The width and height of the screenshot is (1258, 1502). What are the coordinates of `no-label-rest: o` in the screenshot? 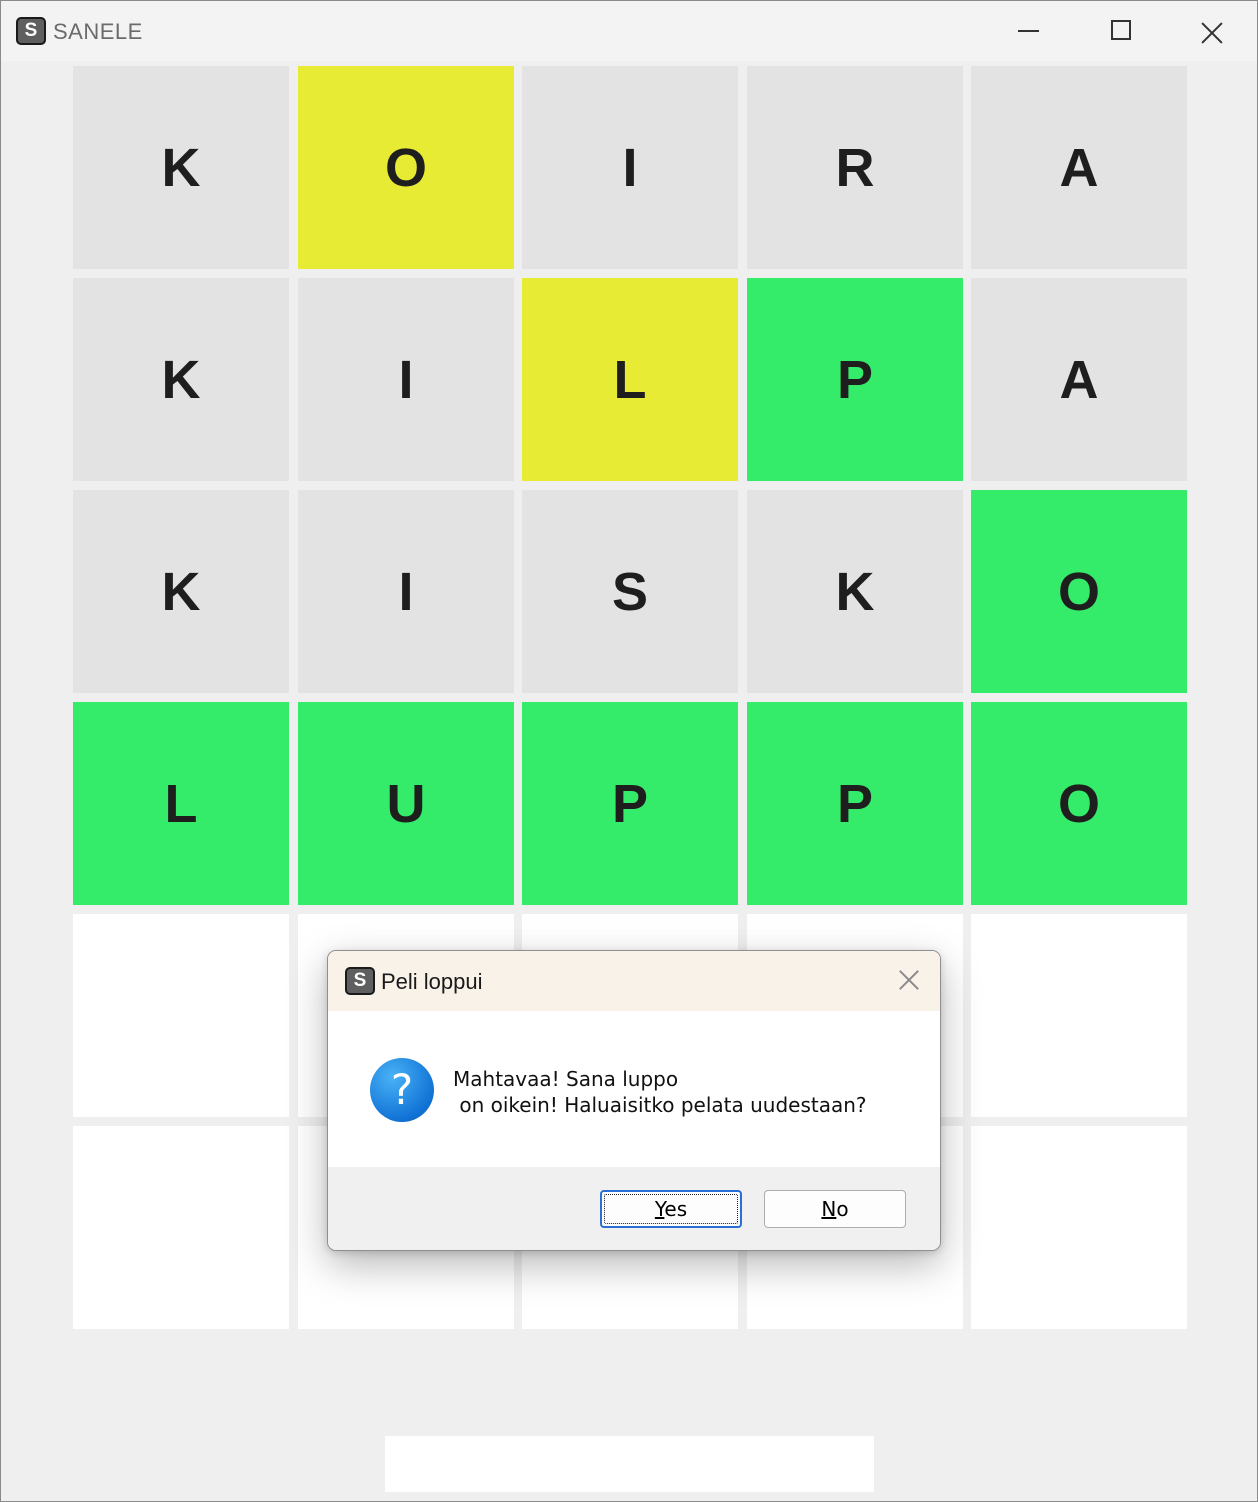 It's located at (842, 1209).